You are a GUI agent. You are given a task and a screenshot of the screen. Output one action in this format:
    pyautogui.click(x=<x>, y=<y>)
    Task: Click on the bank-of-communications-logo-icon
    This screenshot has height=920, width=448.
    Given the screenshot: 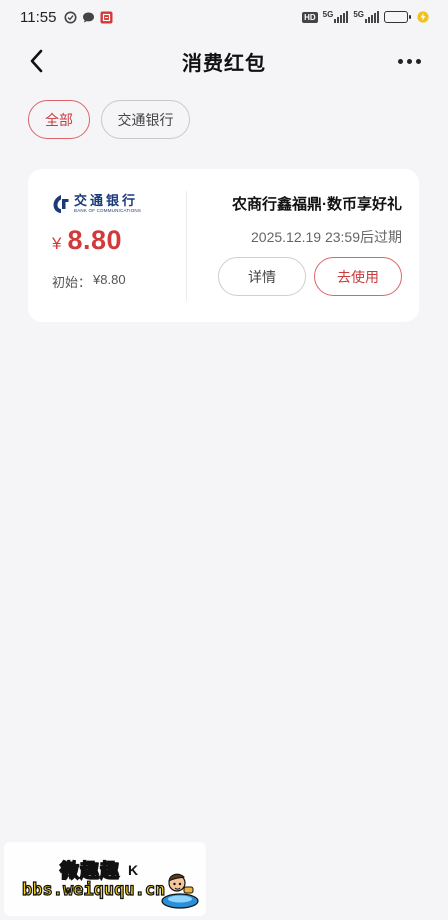 What is the action you would take?
    pyautogui.click(x=61, y=204)
    